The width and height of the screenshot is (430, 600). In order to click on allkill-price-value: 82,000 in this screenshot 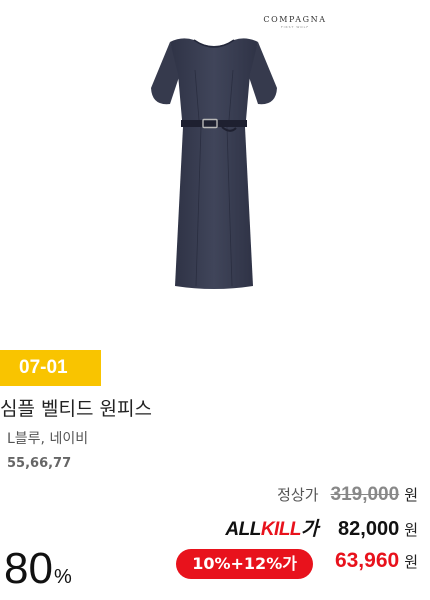, I will do `click(369, 529)`.